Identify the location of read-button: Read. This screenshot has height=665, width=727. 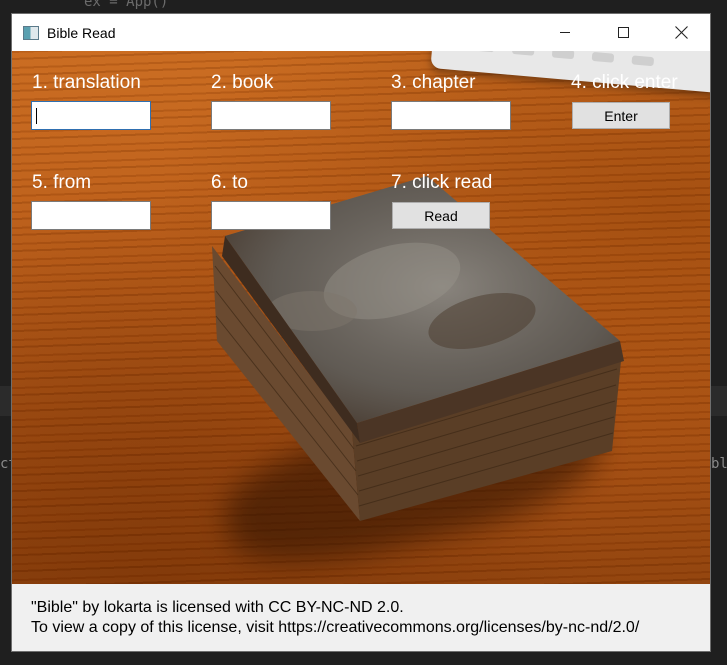
(441, 215).